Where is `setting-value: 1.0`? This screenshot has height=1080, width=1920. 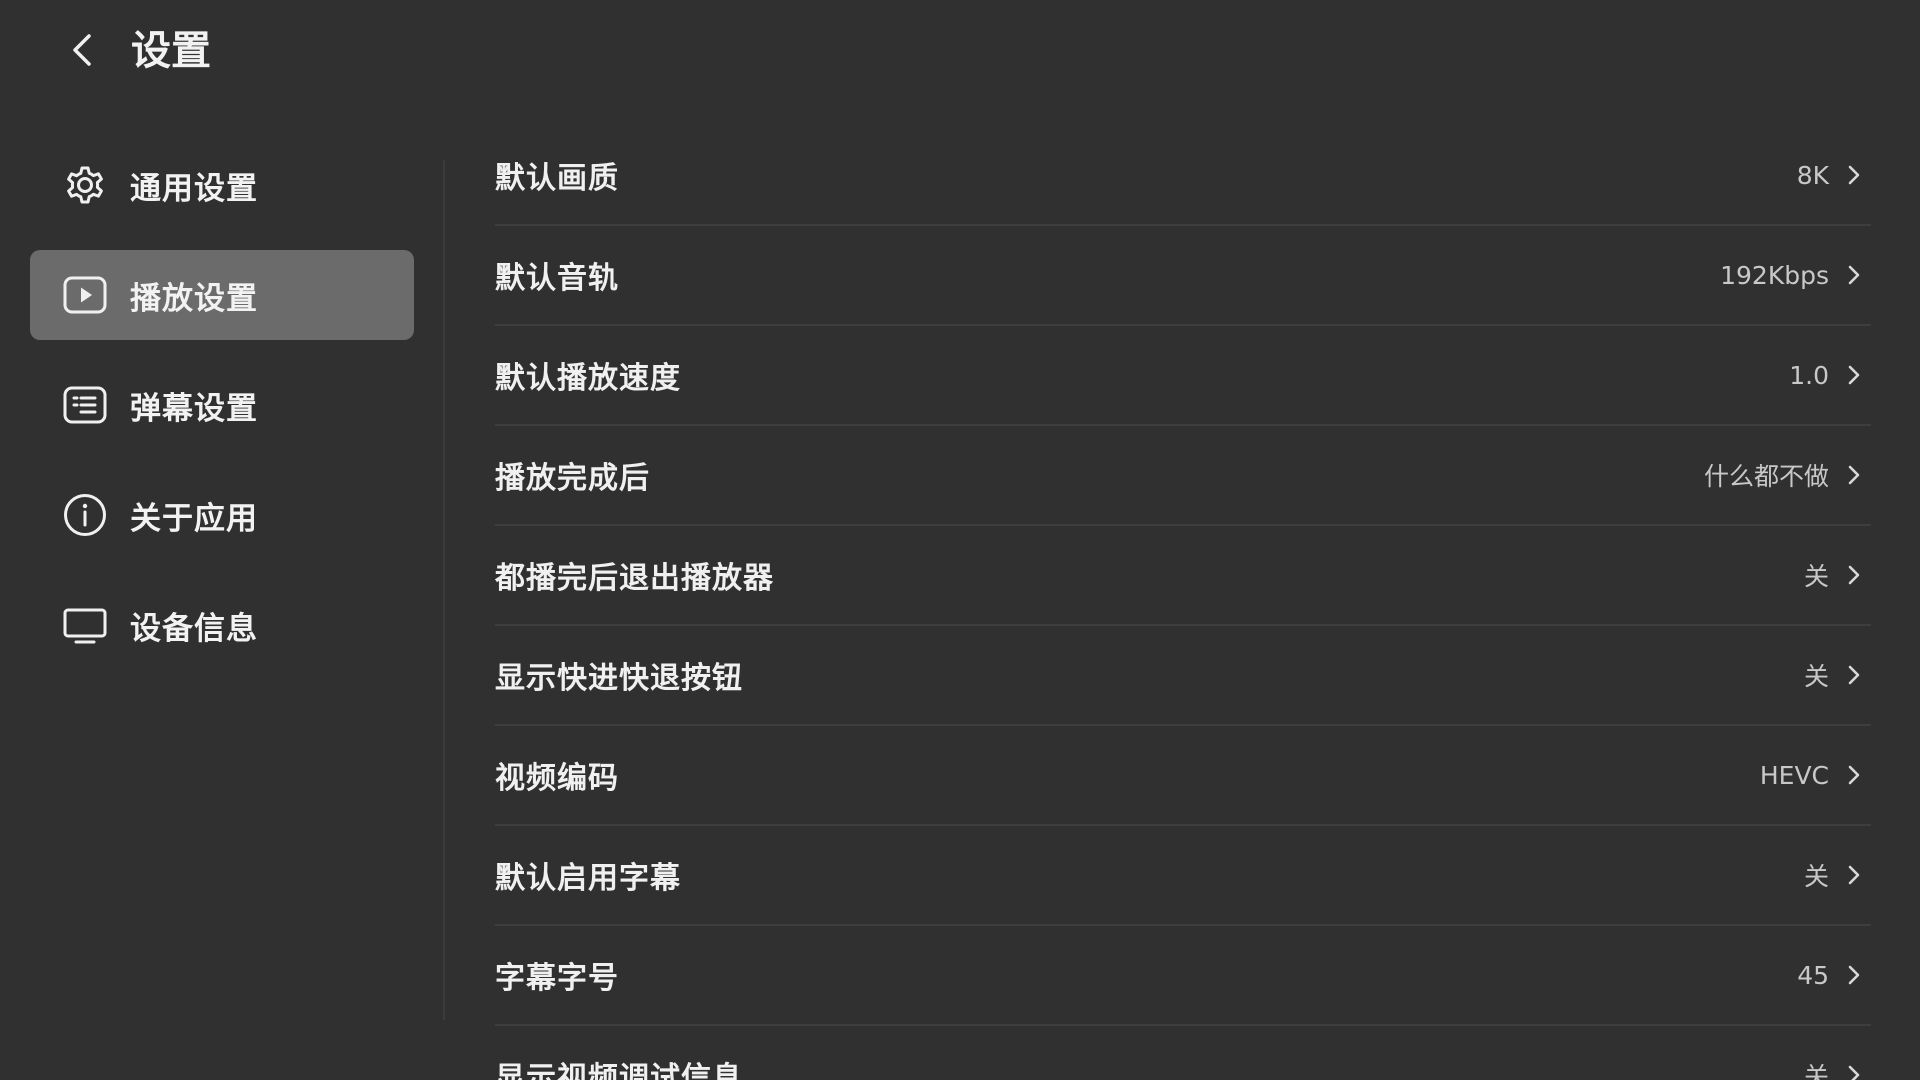
setting-value: 1.0 is located at coordinates (1809, 375).